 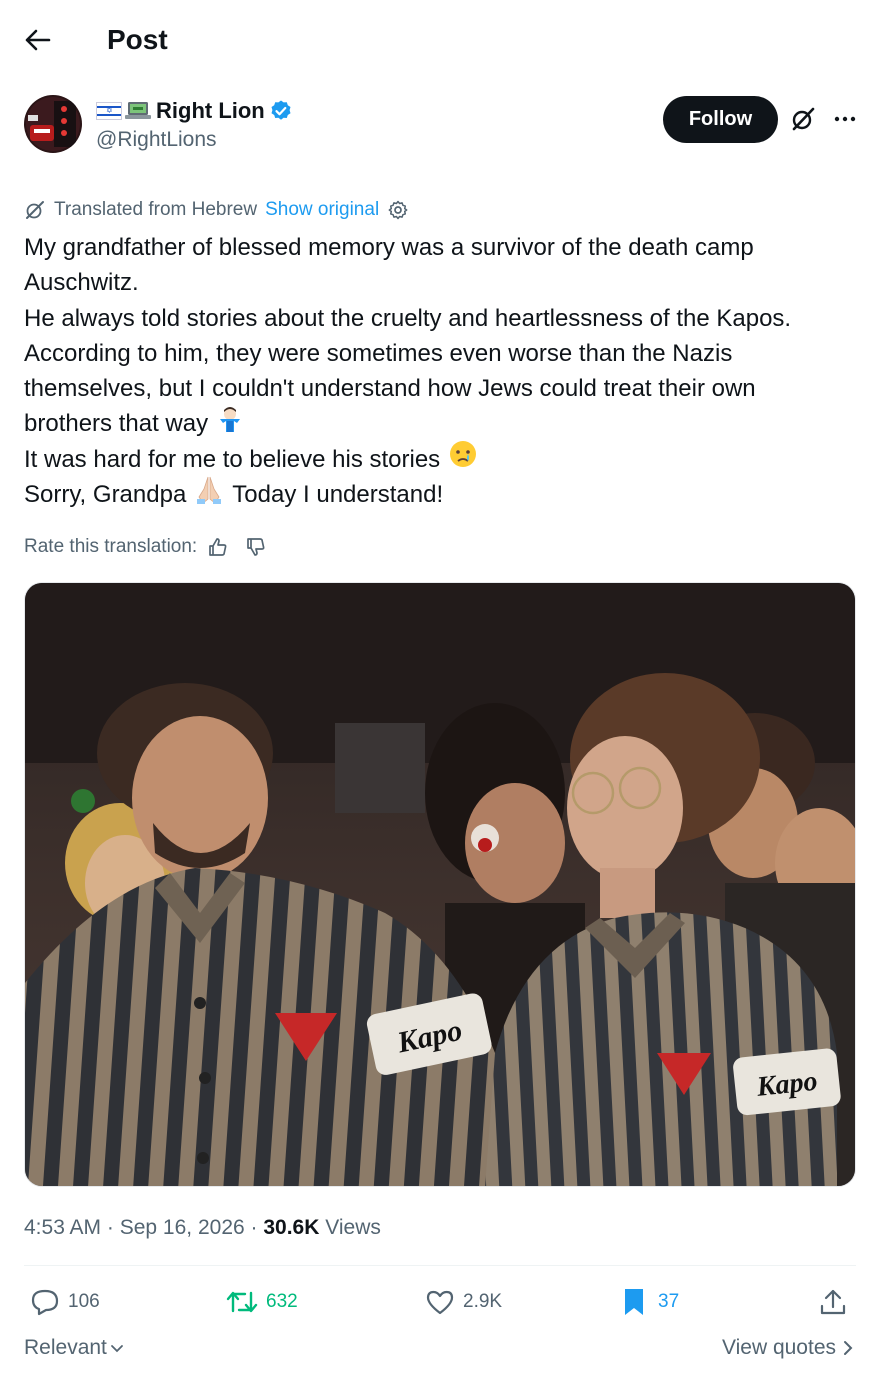 I want to click on divider, so click(x=440, y=1265).